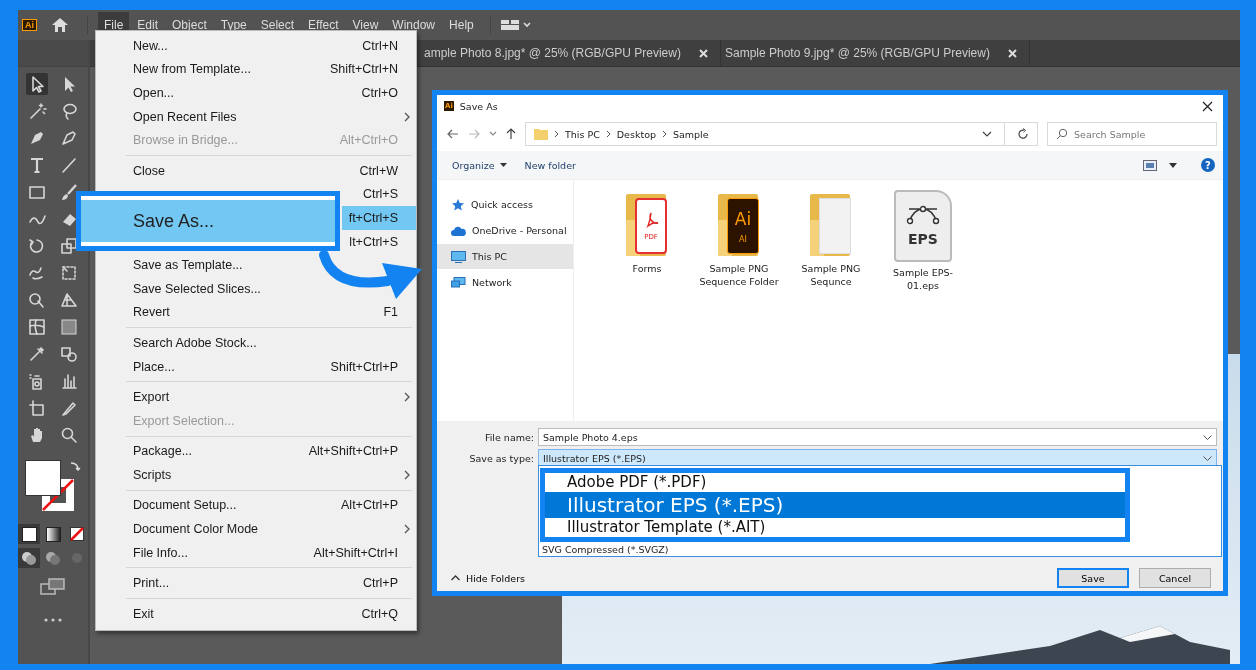  What do you see at coordinates (29, 558) in the screenshot?
I see `draw-normal-icon` at bounding box center [29, 558].